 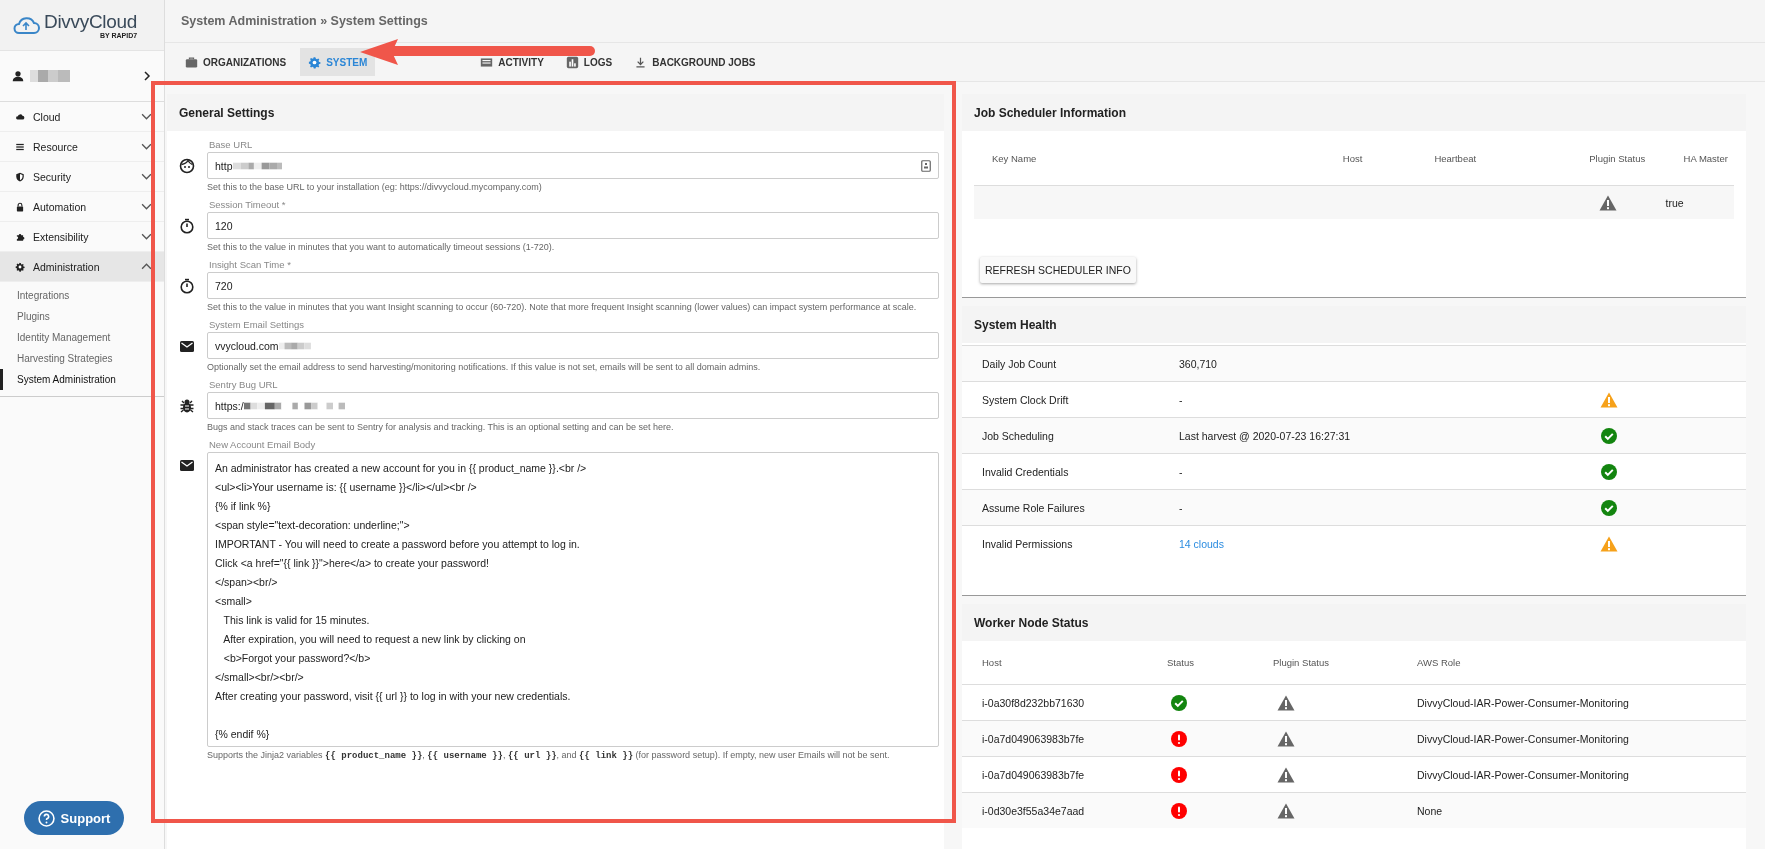 What do you see at coordinates (484, 367) in the screenshot?
I see `field-hint: Optionally set the email address to send harvesting/monitoring notifications. If this value is not set, emails will be sent to all domain admins.` at bounding box center [484, 367].